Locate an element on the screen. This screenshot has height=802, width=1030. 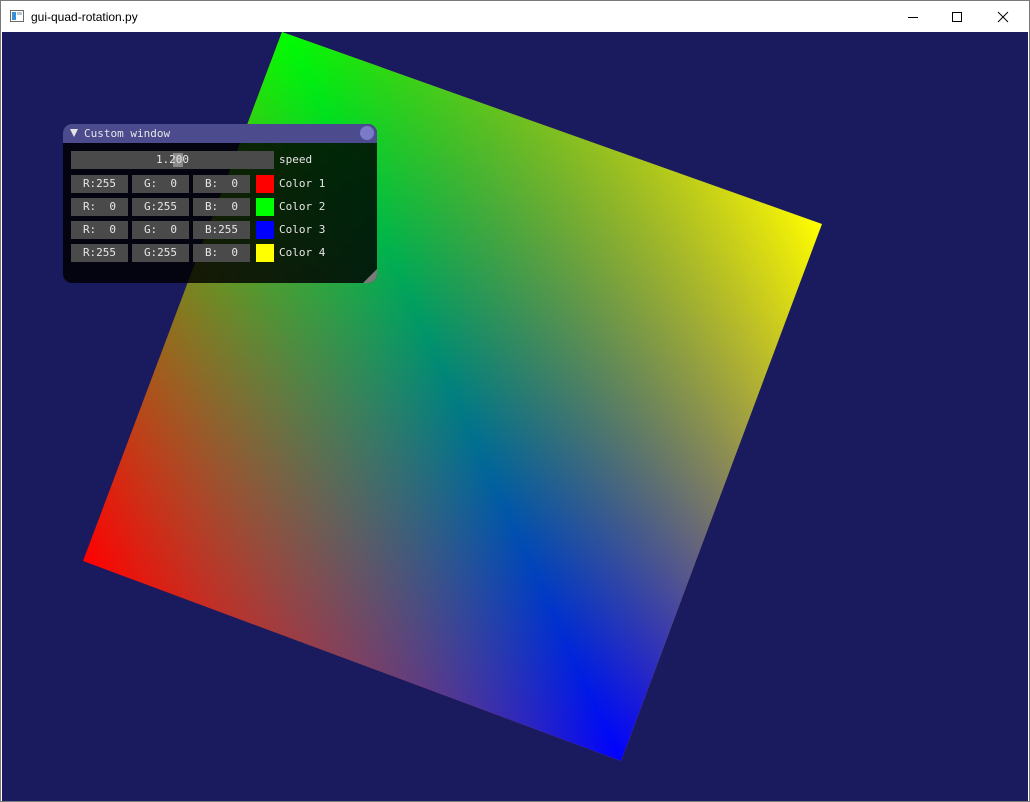
color3-label: Color 3 is located at coordinates (302, 229).